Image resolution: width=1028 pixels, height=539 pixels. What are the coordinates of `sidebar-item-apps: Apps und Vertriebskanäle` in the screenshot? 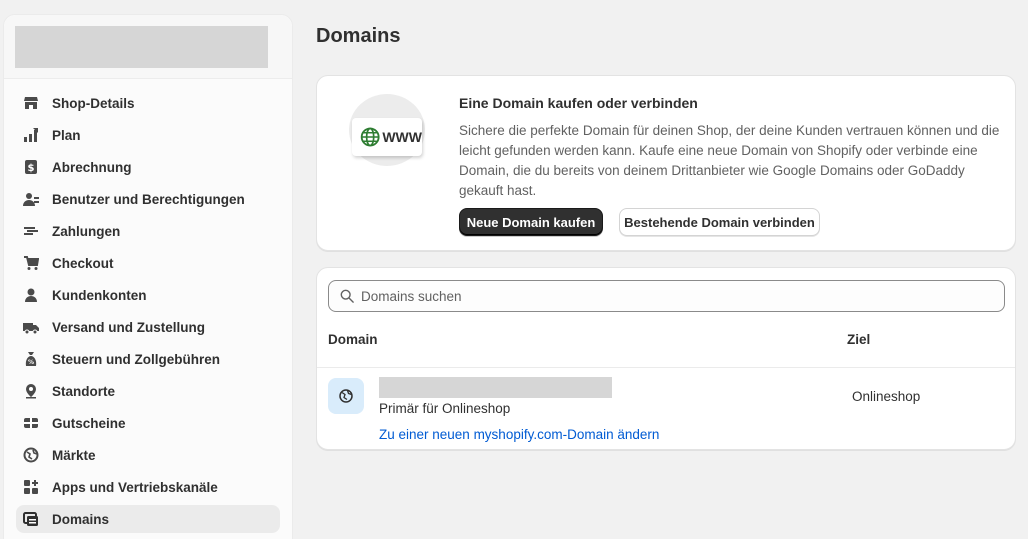 It's located at (148, 487).